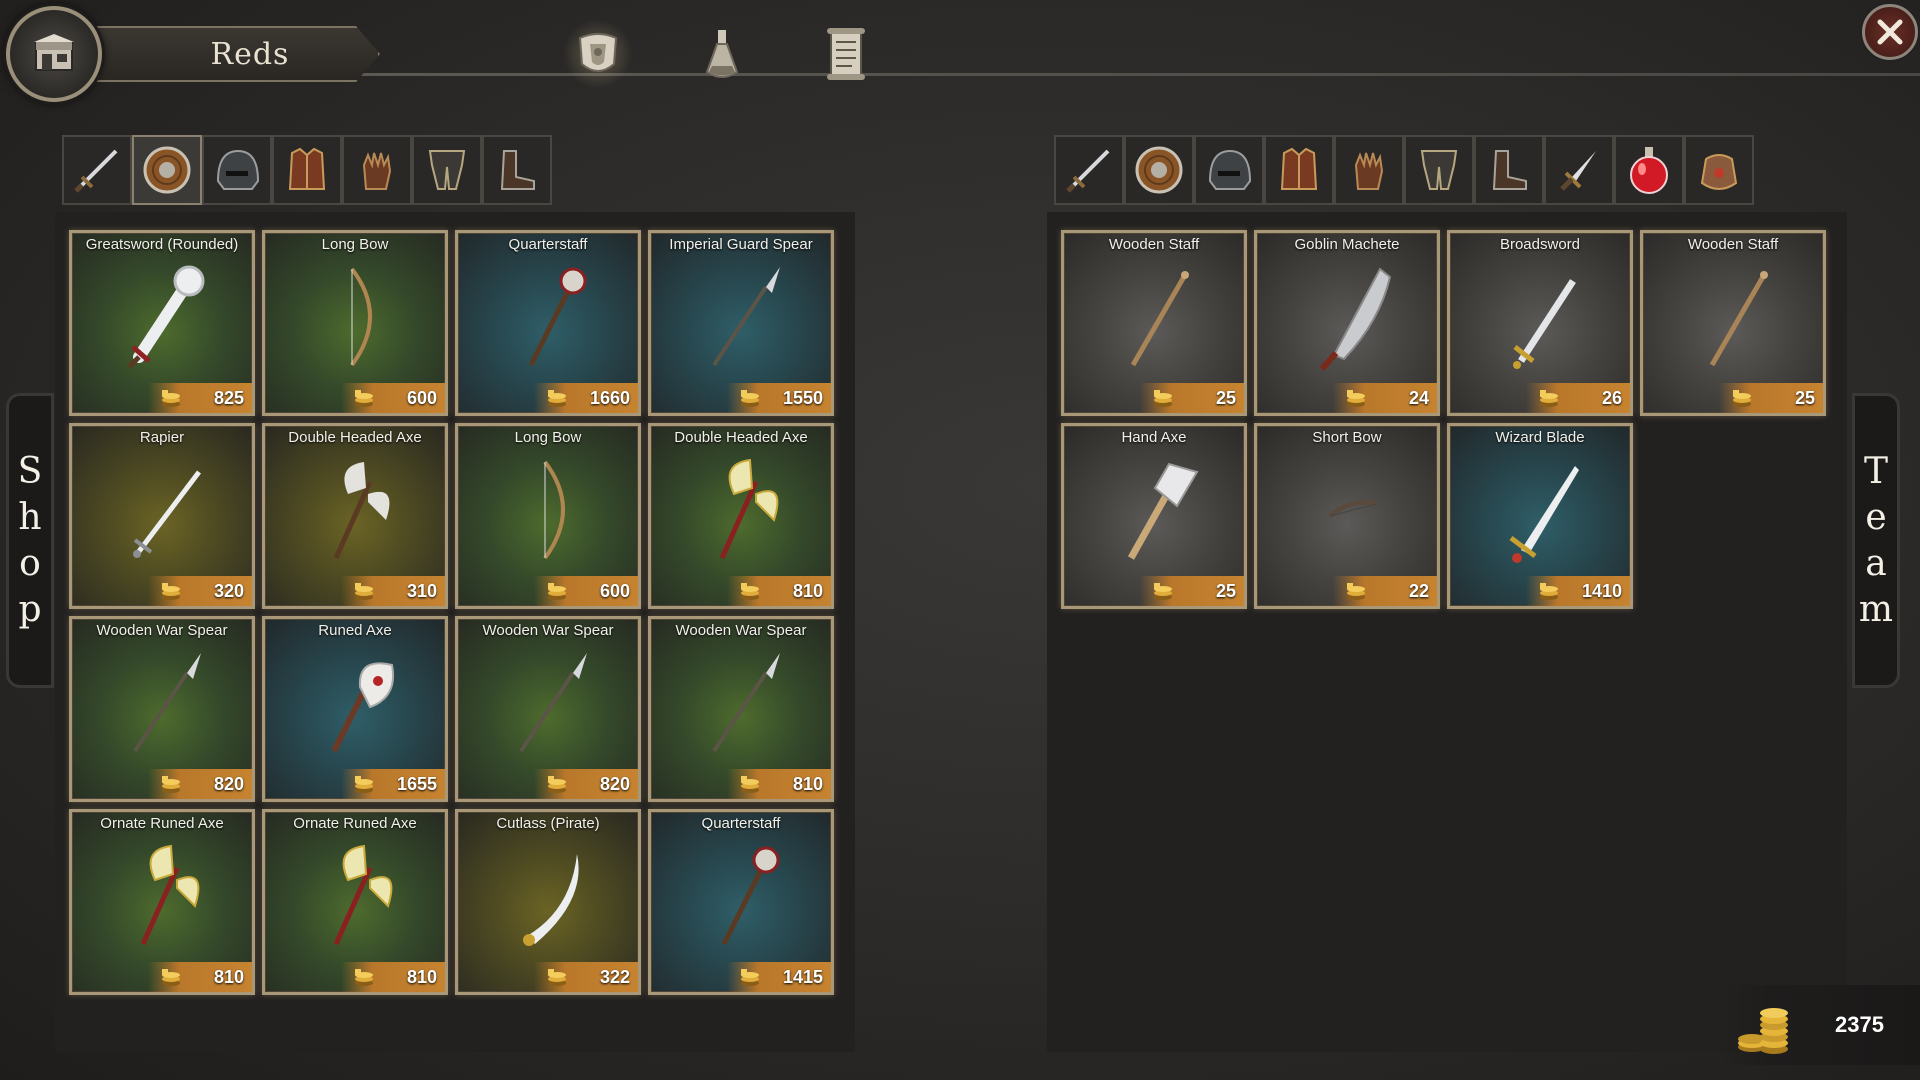  Describe the element at coordinates (1439, 170) in the screenshot. I see `team-category-leg-armor` at that location.